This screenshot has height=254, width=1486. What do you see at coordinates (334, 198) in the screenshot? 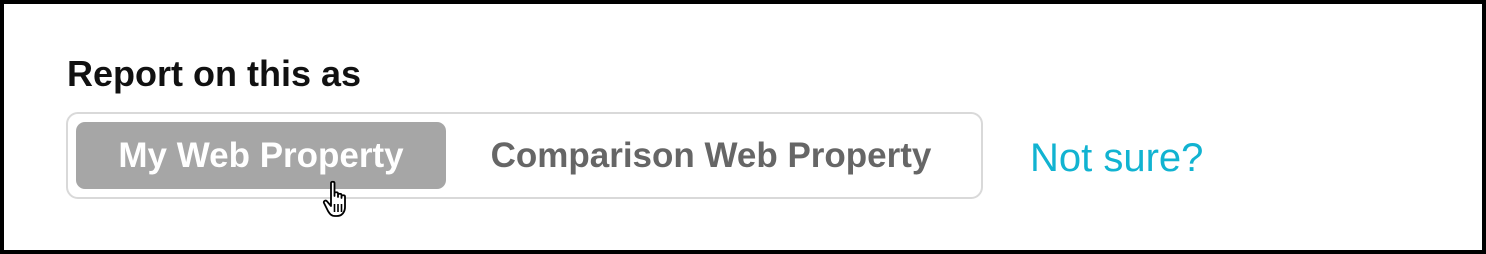
I see `hand-pointer-cursor-icon` at bounding box center [334, 198].